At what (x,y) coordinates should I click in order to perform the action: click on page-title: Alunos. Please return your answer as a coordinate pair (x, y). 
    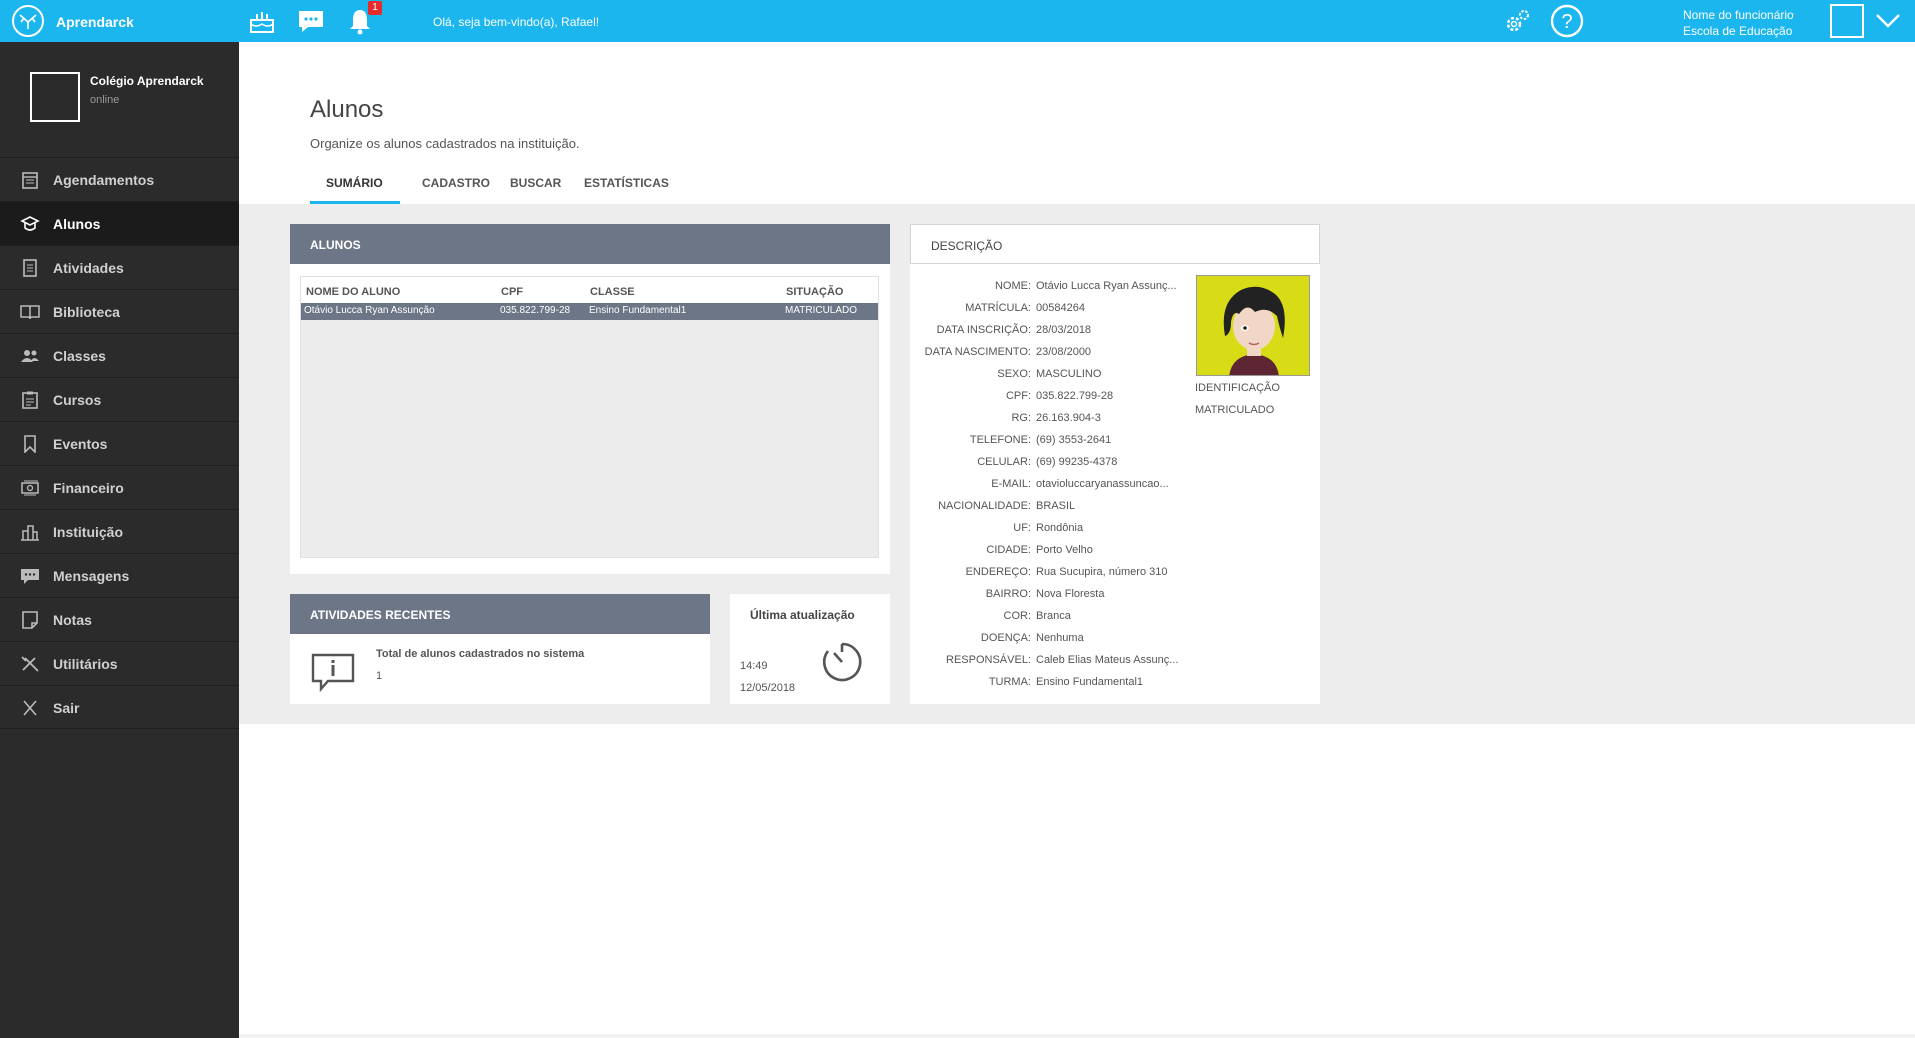
    Looking at the image, I should click on (347, 109).